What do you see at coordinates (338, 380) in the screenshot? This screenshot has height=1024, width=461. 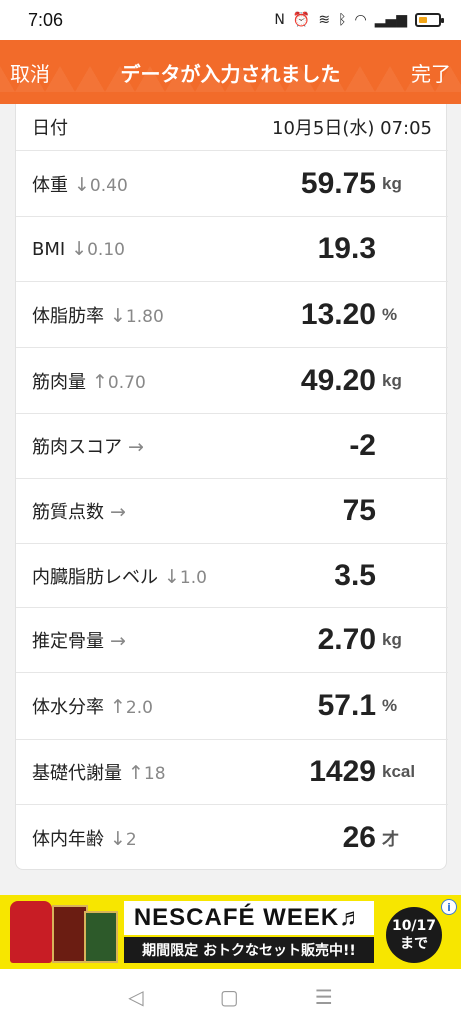 I see `row-value: 49.20` at bounding box center [338, 380].